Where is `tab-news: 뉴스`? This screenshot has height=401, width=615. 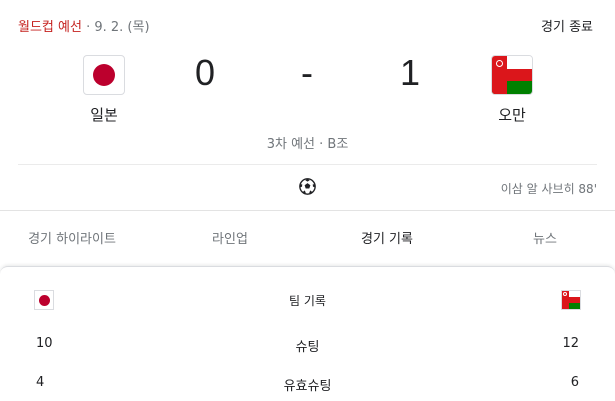
tab-news: 뉴스 is located at coordinates (545, 237).